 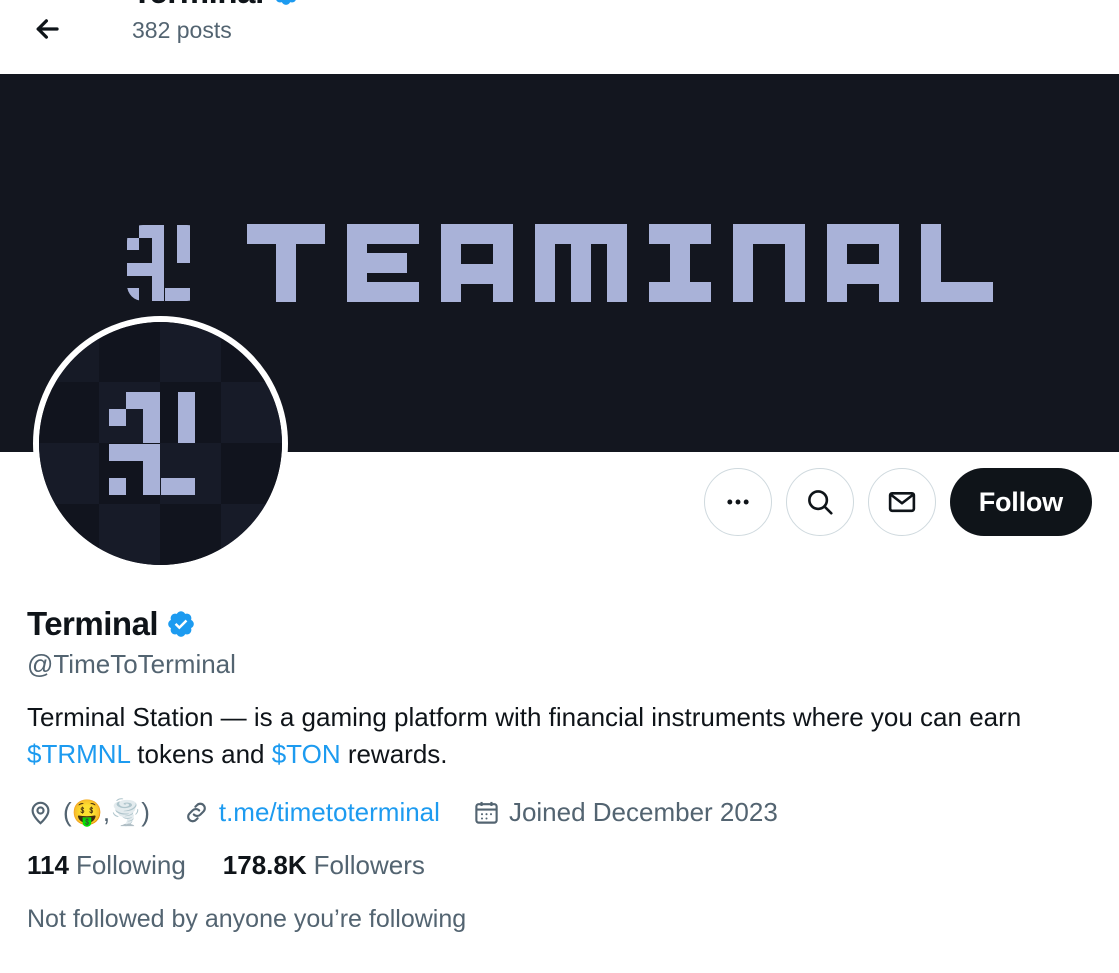 I want to click on page-title-text: Terminal, so click(x=198, y=6).